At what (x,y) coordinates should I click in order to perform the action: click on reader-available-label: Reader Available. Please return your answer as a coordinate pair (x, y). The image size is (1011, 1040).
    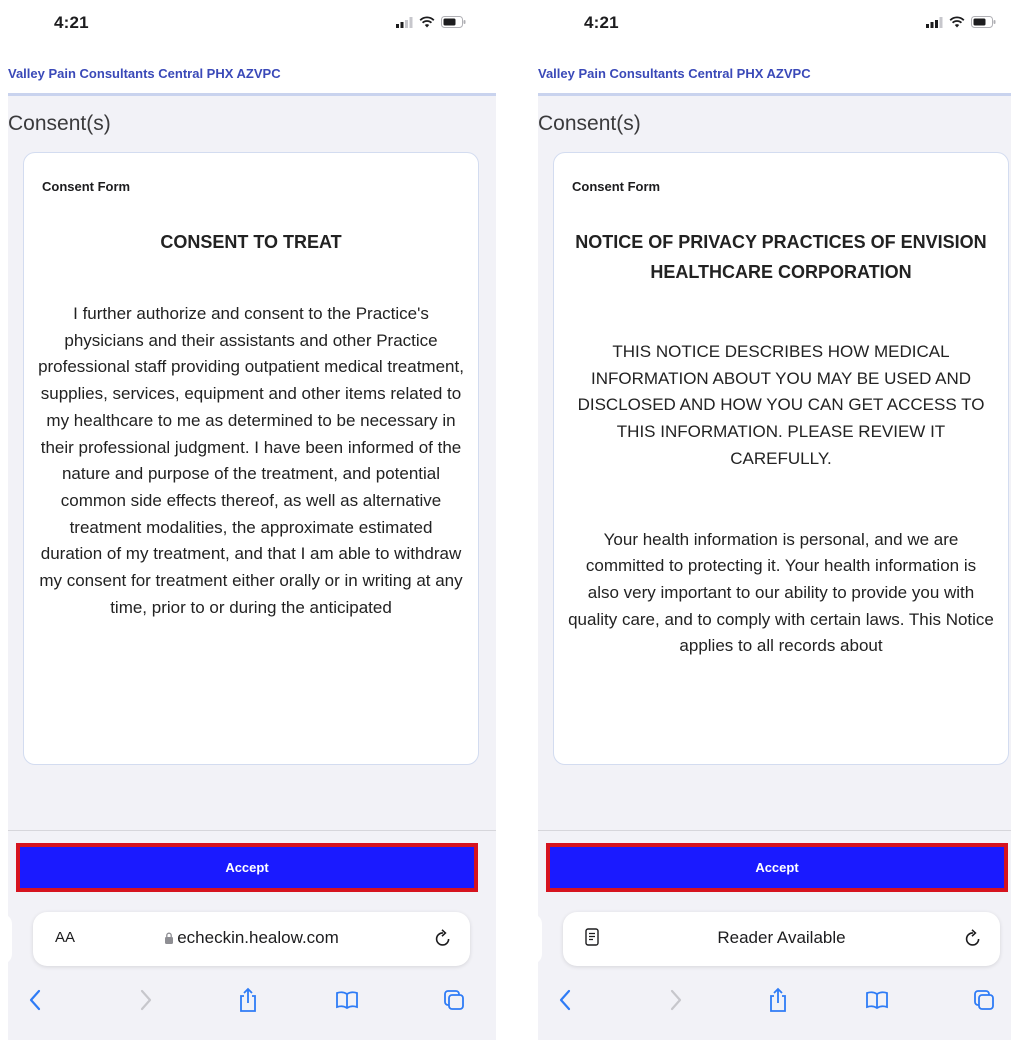
    Looking at the image, I should click on (781, 938).